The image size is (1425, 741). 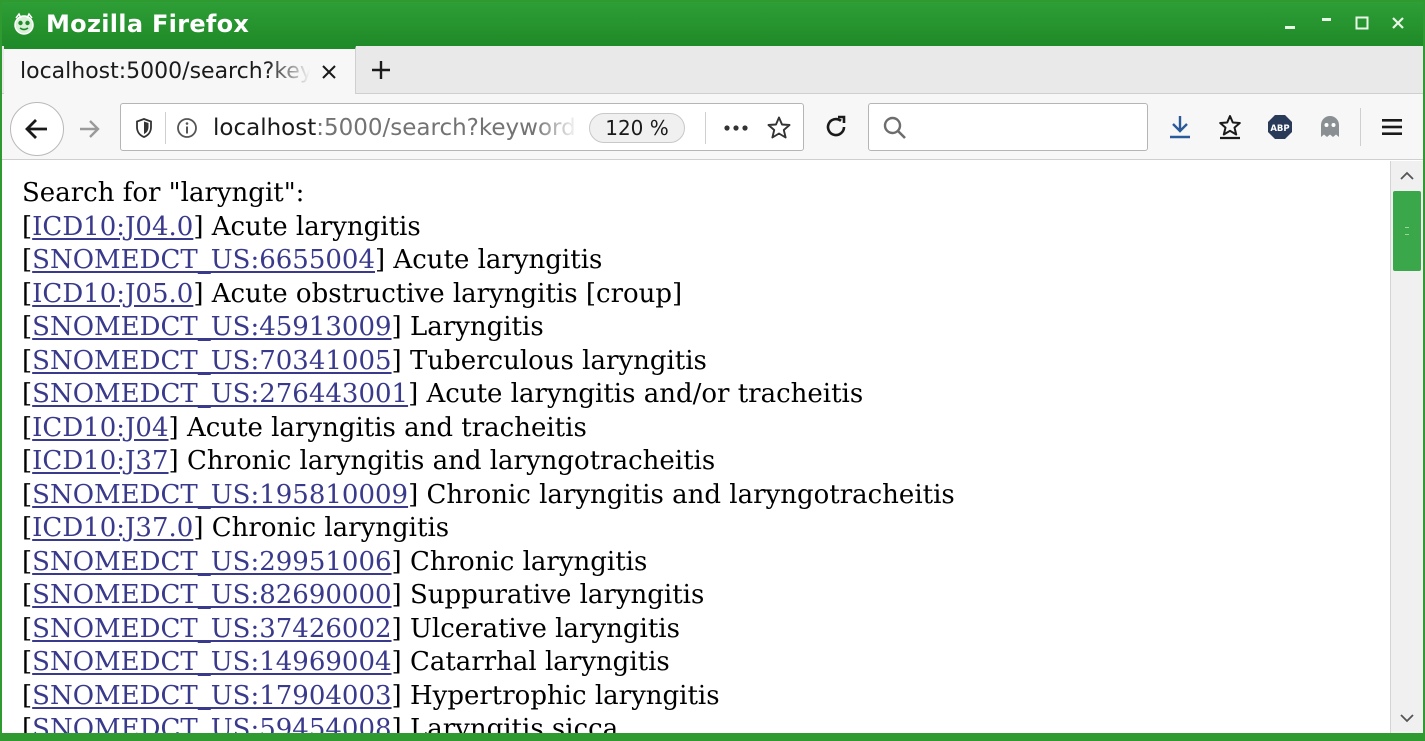 I want to click on back-arrow-icon, so click(x=36, y=129).